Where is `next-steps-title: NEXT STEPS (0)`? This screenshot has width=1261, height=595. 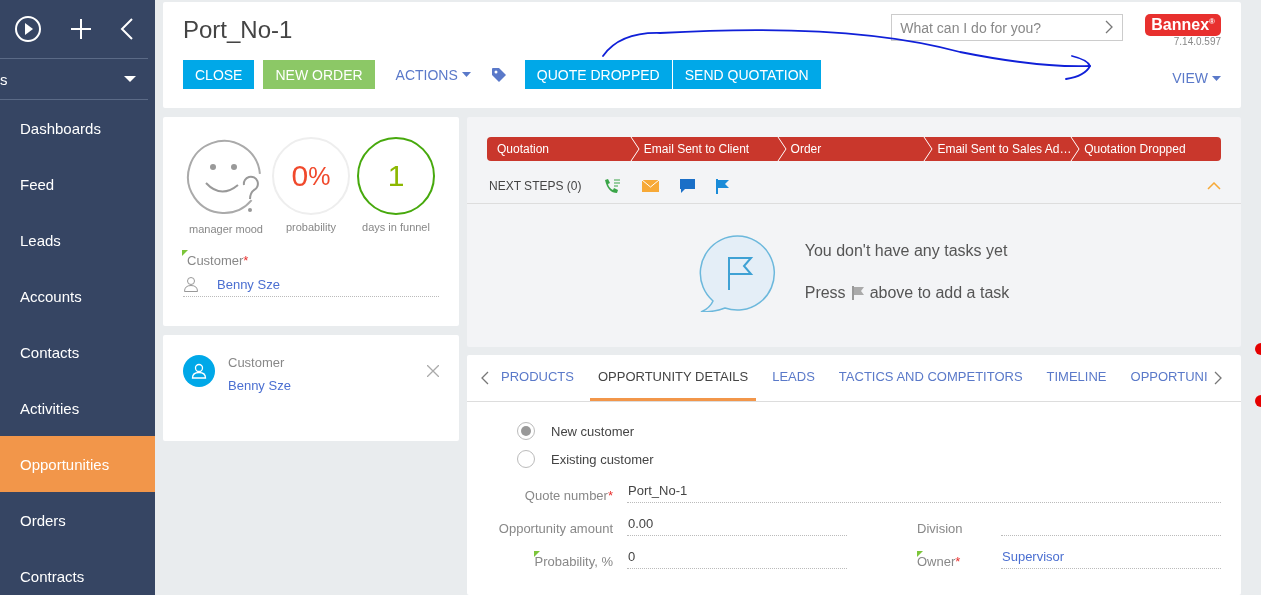
next-steps-title: NEXT STEPS (0) is located at coordinates (535, 186).